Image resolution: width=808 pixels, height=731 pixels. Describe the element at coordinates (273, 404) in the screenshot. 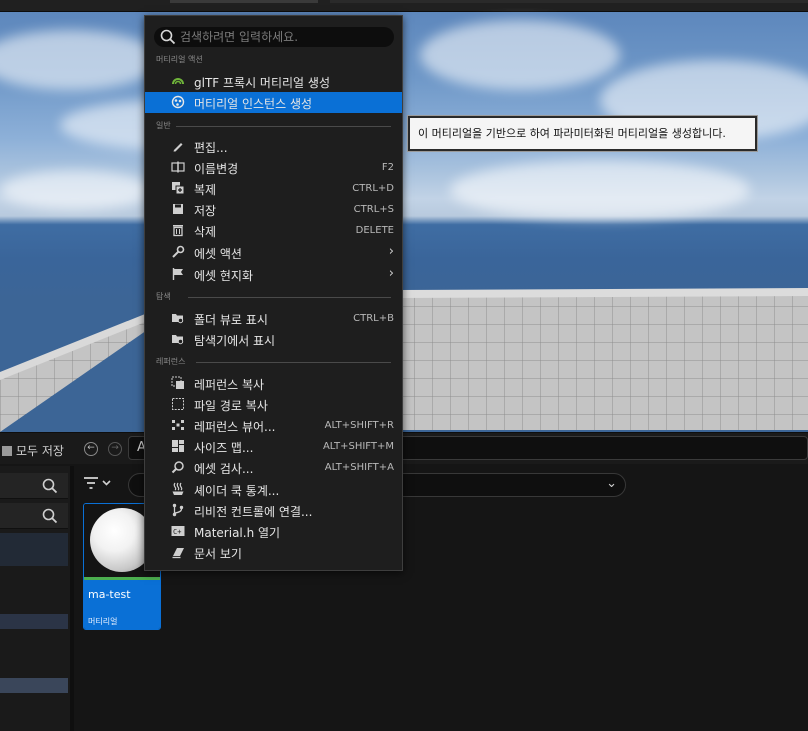

I see `menu-item-copy-file-path: 파일 경로 복사` at that location.